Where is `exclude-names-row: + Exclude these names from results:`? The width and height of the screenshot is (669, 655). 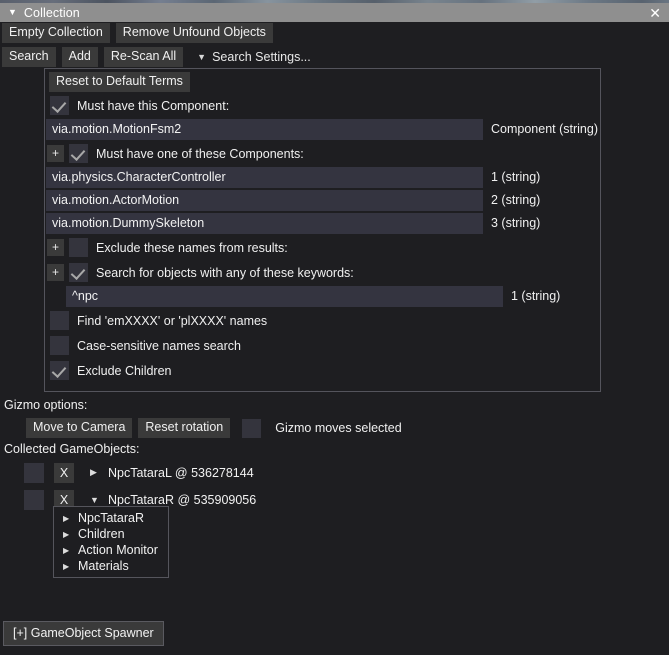 exclude-names-row: + Exclude these names from results: is located at coordinates (322, 247).